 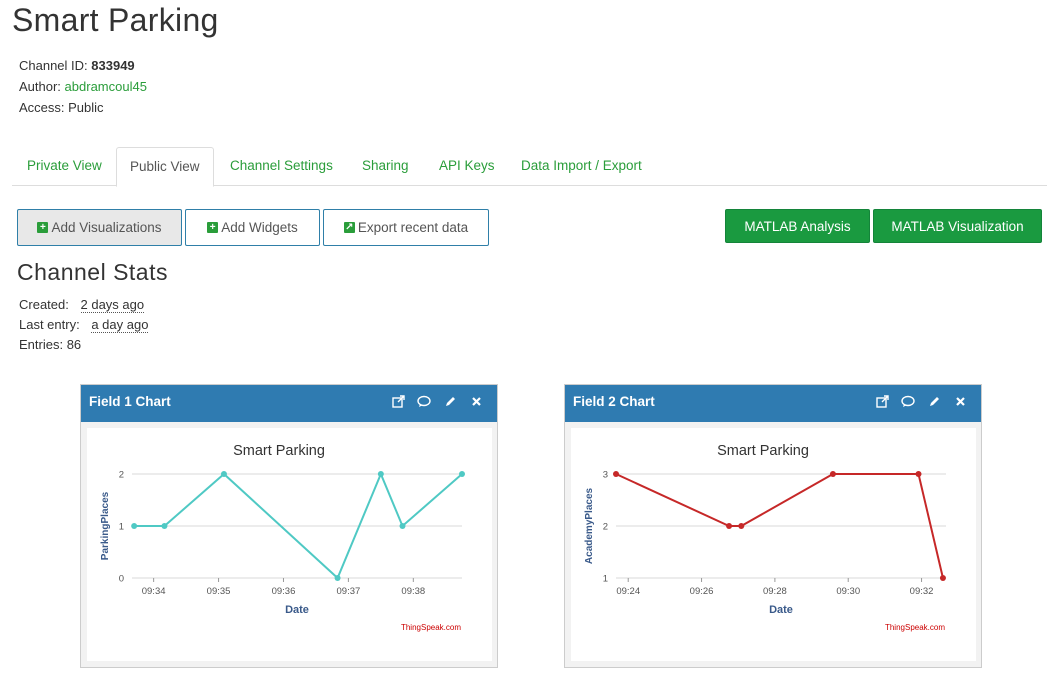 I want to click on created-row: Created: 2 days ago, so click(x=83, y=305).